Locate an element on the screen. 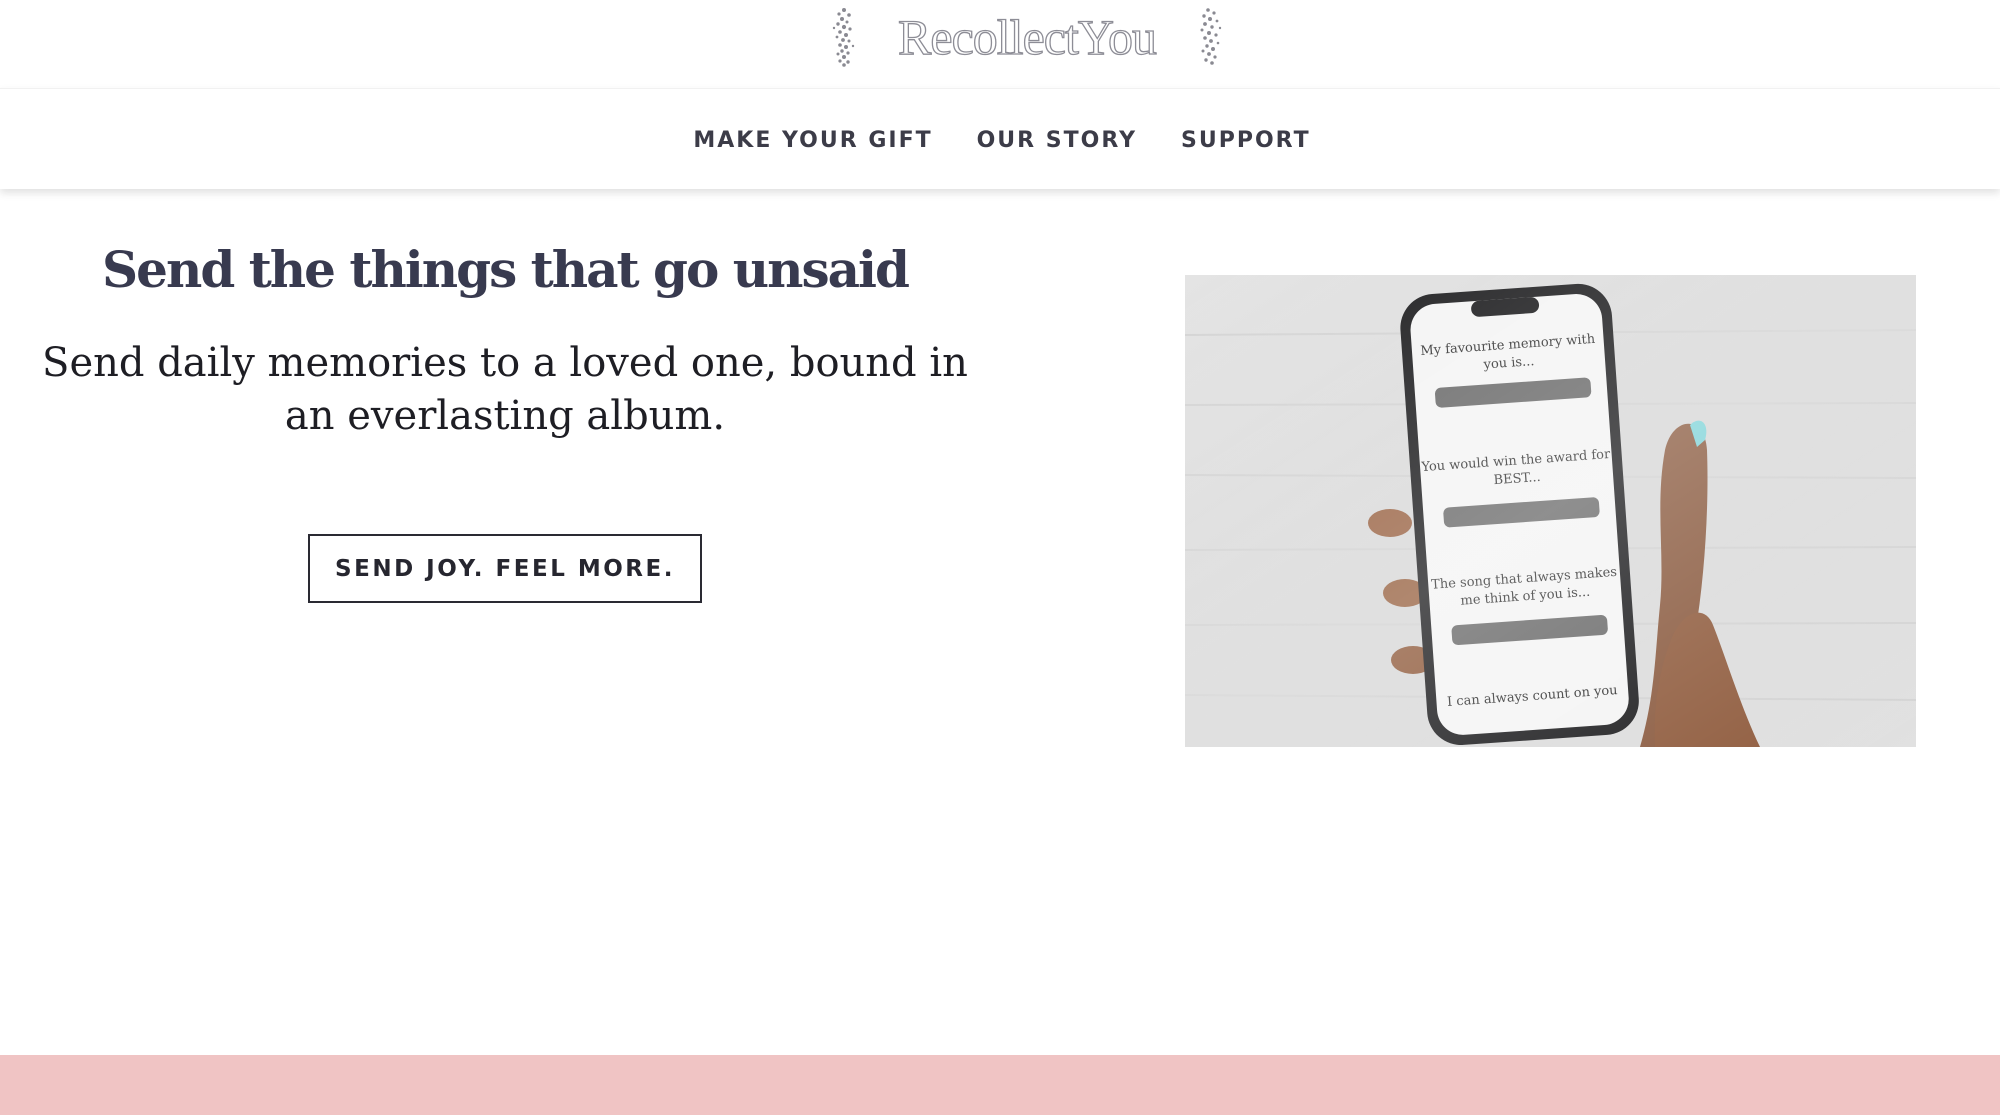 The image size is (2000, 1115). nav-item-our-story: OUR STORY is located at coordinates (1057, 140).